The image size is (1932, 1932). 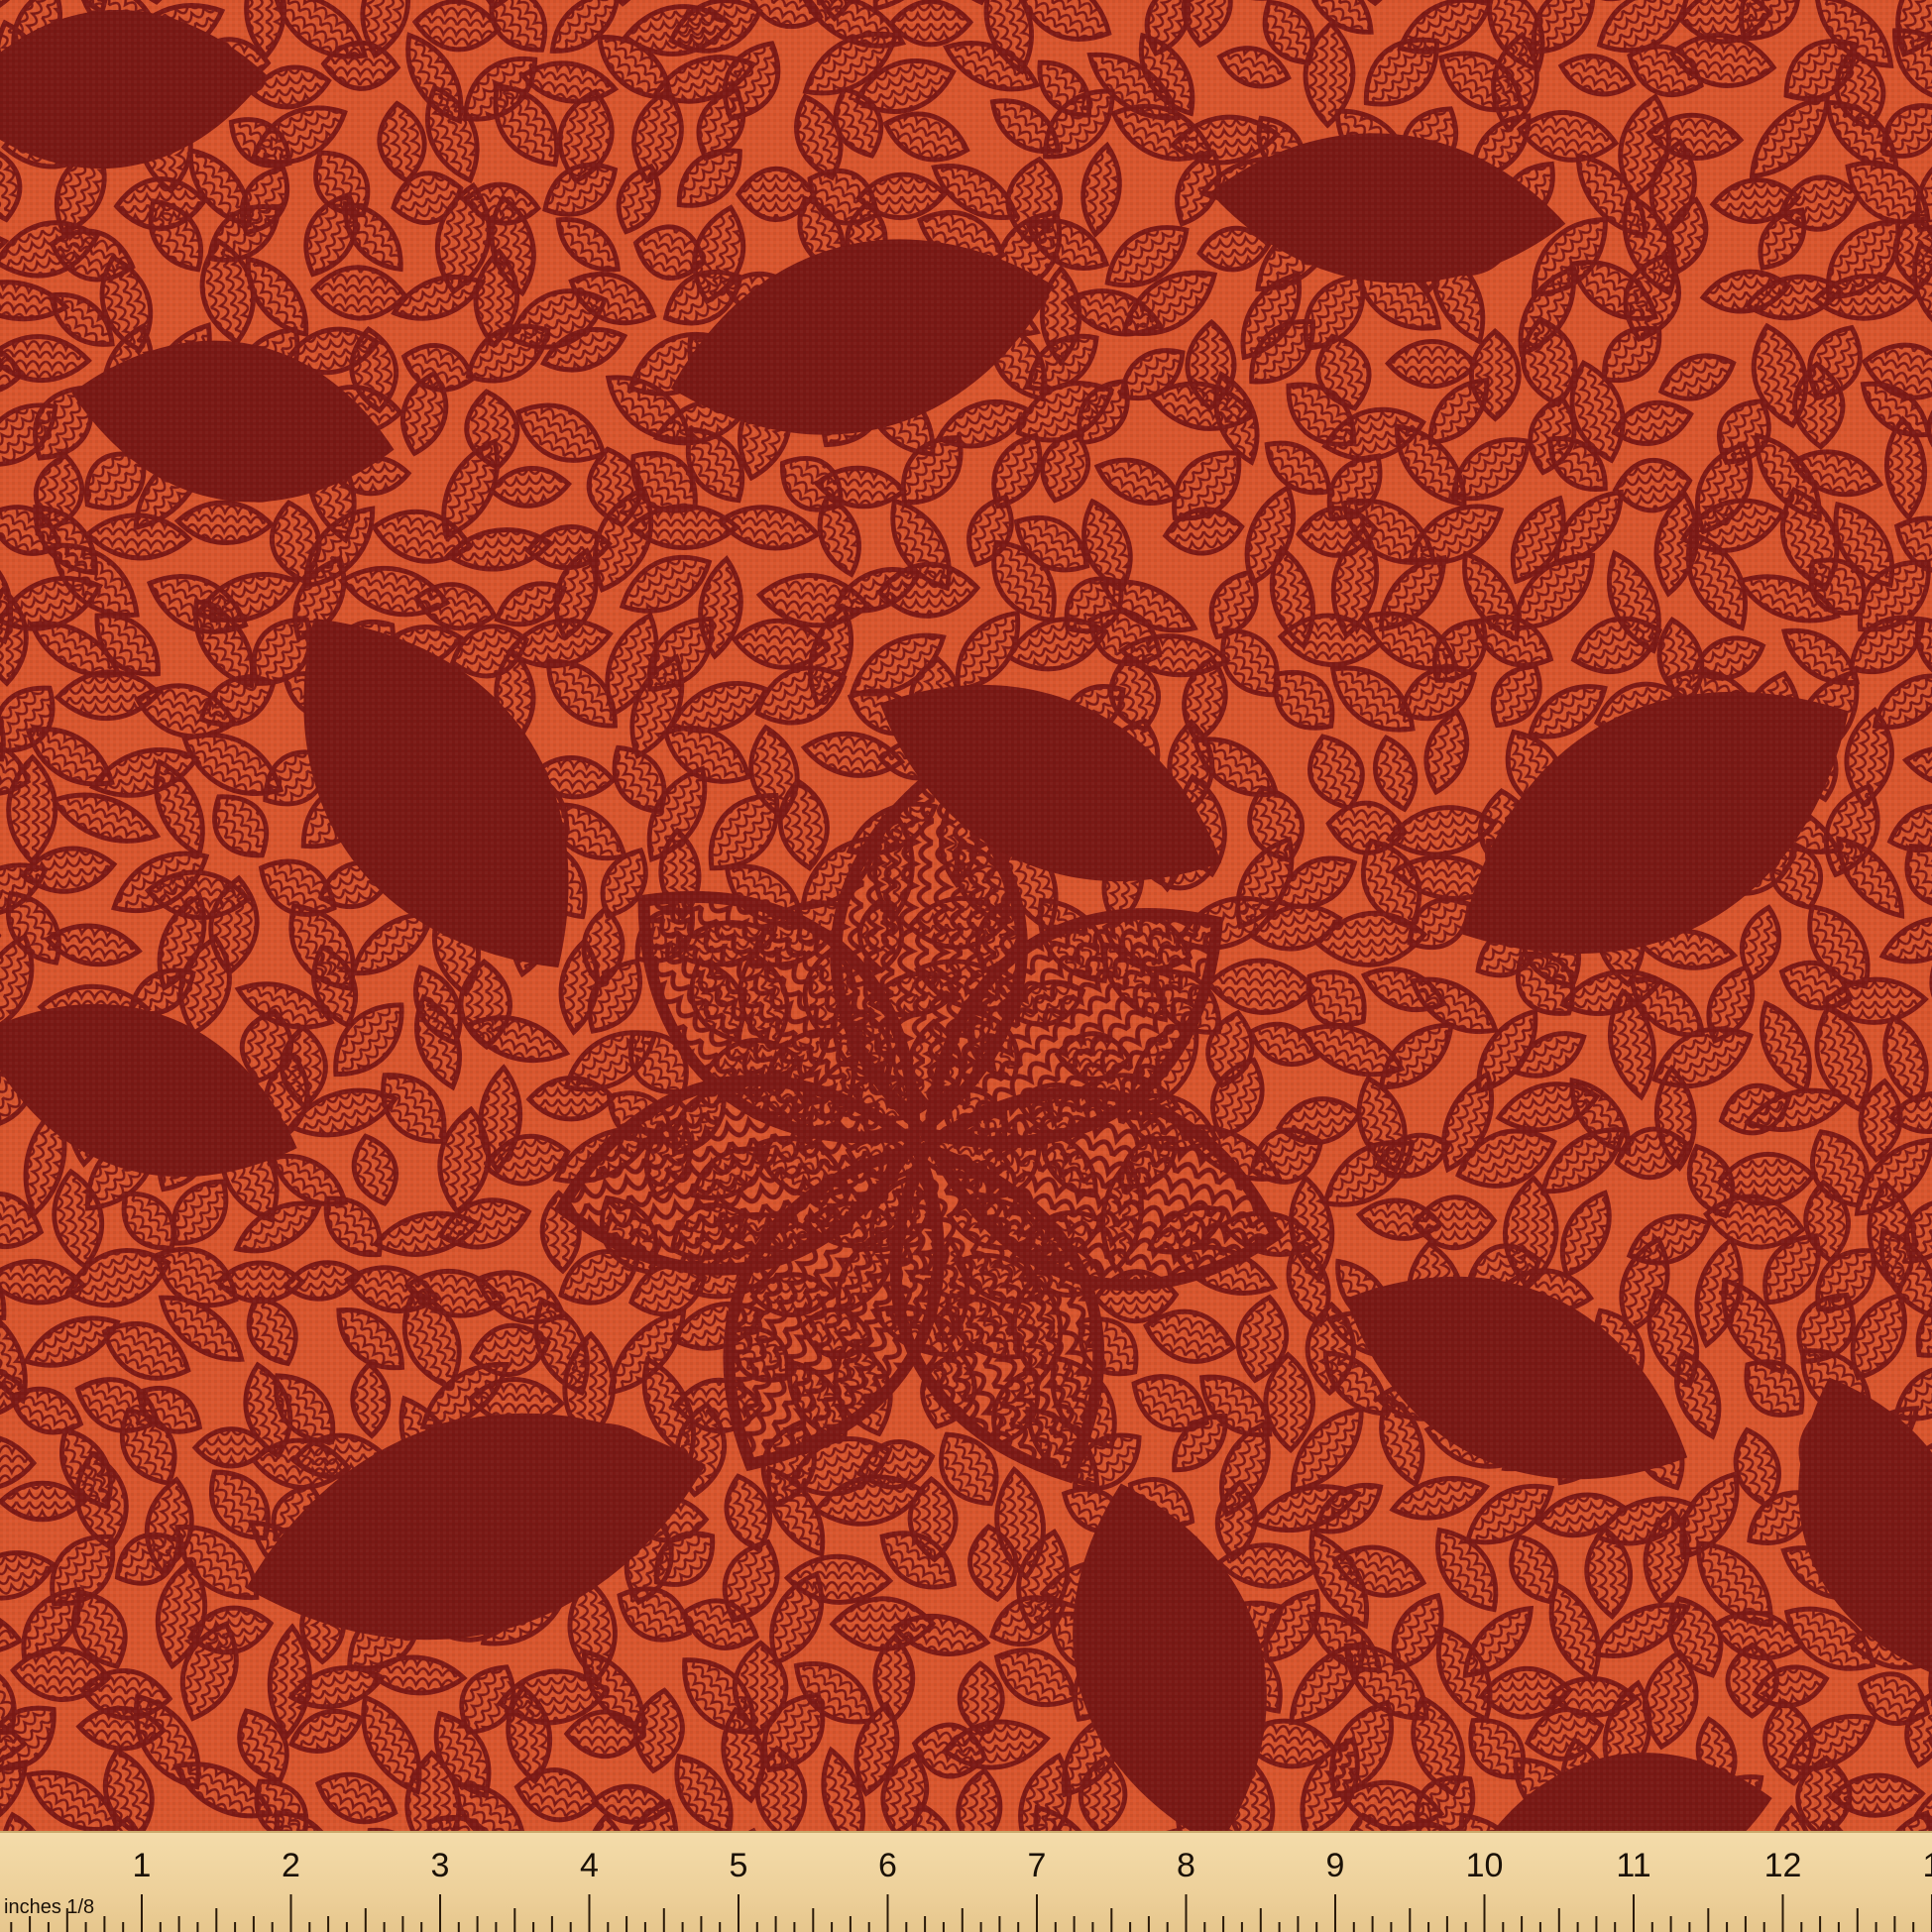 What do you see at coordinates (1782, 1865) in the screenshot?
I see `ruler-number: 12` at bounding box center [1782, 1865].